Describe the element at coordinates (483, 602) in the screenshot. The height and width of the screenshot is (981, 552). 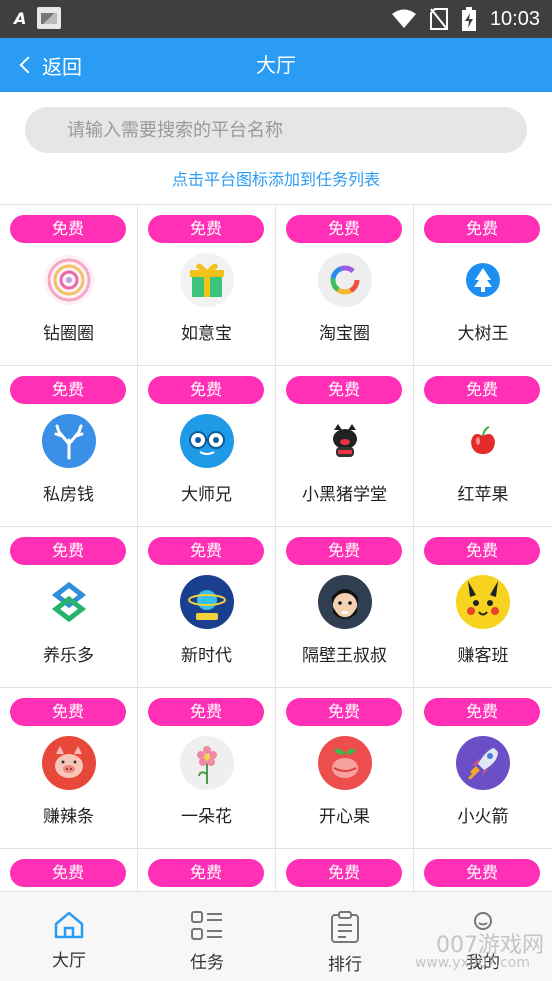
I see `pikachu-icon` at that location.